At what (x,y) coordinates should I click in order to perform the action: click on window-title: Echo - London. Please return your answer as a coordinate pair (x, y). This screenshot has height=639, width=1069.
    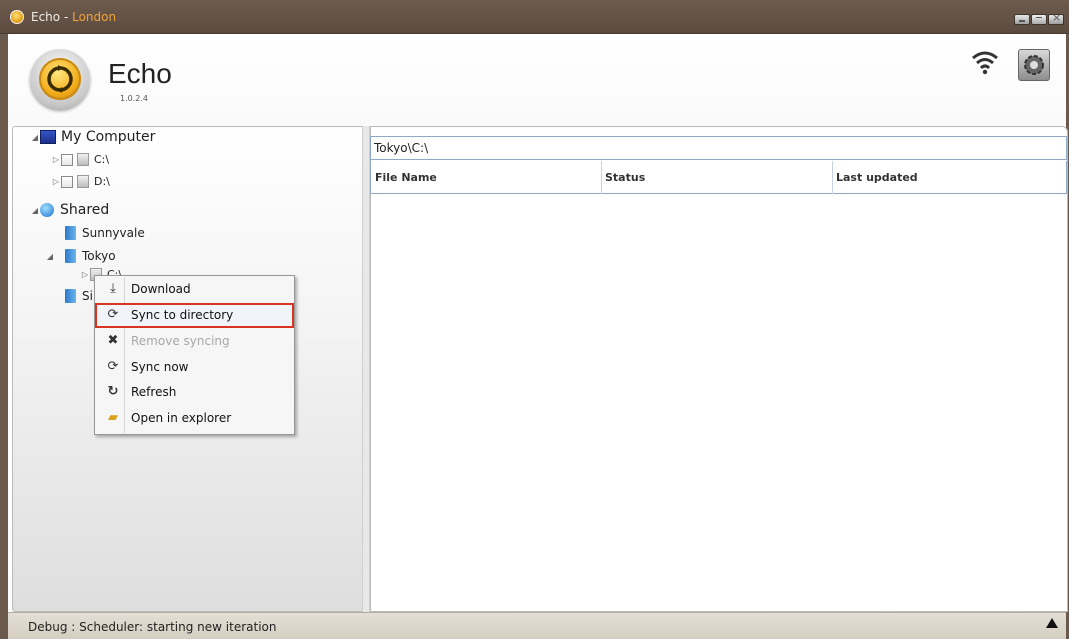
    Looking at the image, I should click on (73, 17).